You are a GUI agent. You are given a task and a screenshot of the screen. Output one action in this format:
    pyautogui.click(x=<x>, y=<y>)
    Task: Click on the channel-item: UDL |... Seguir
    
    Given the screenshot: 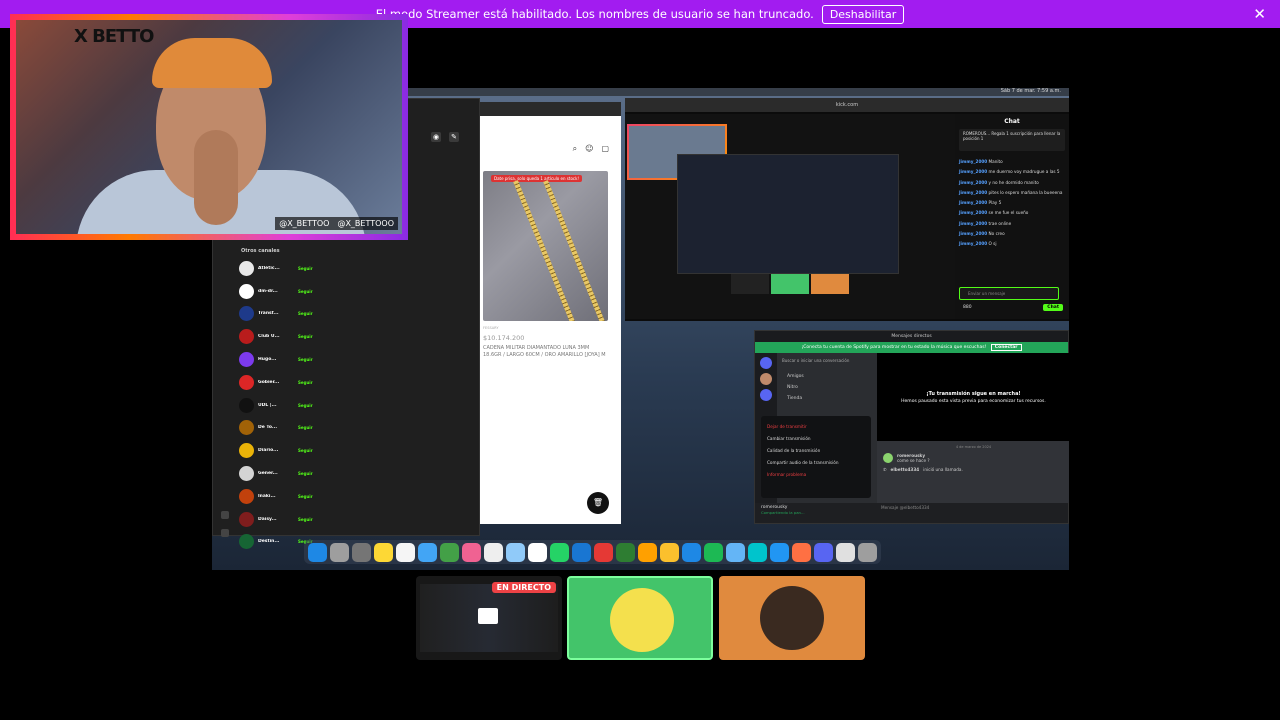 What is the action you would take?
    pyautogui.click(x=277, y=405)
    